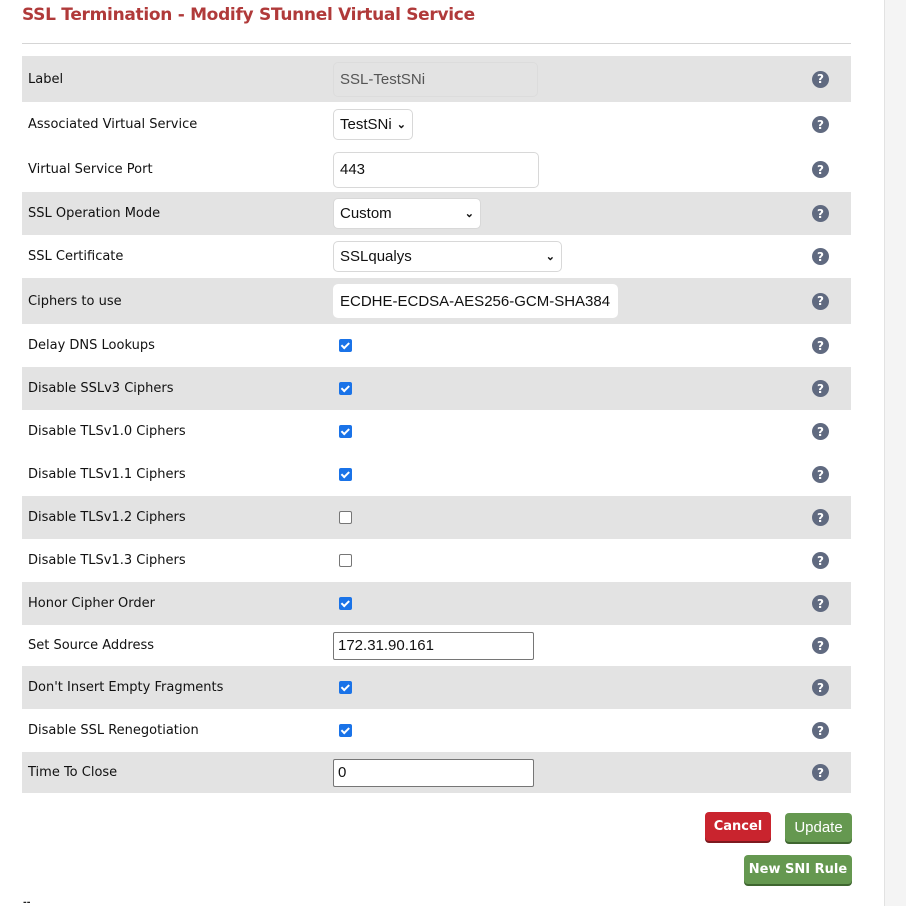 This screenshot has height=908, width=906. What do you see at coordinates (436, 345) in the screenshot?
I see `form-row-delay-dns-lookups: Delay DNS Lookups ?` at bounding box center [436, 345].